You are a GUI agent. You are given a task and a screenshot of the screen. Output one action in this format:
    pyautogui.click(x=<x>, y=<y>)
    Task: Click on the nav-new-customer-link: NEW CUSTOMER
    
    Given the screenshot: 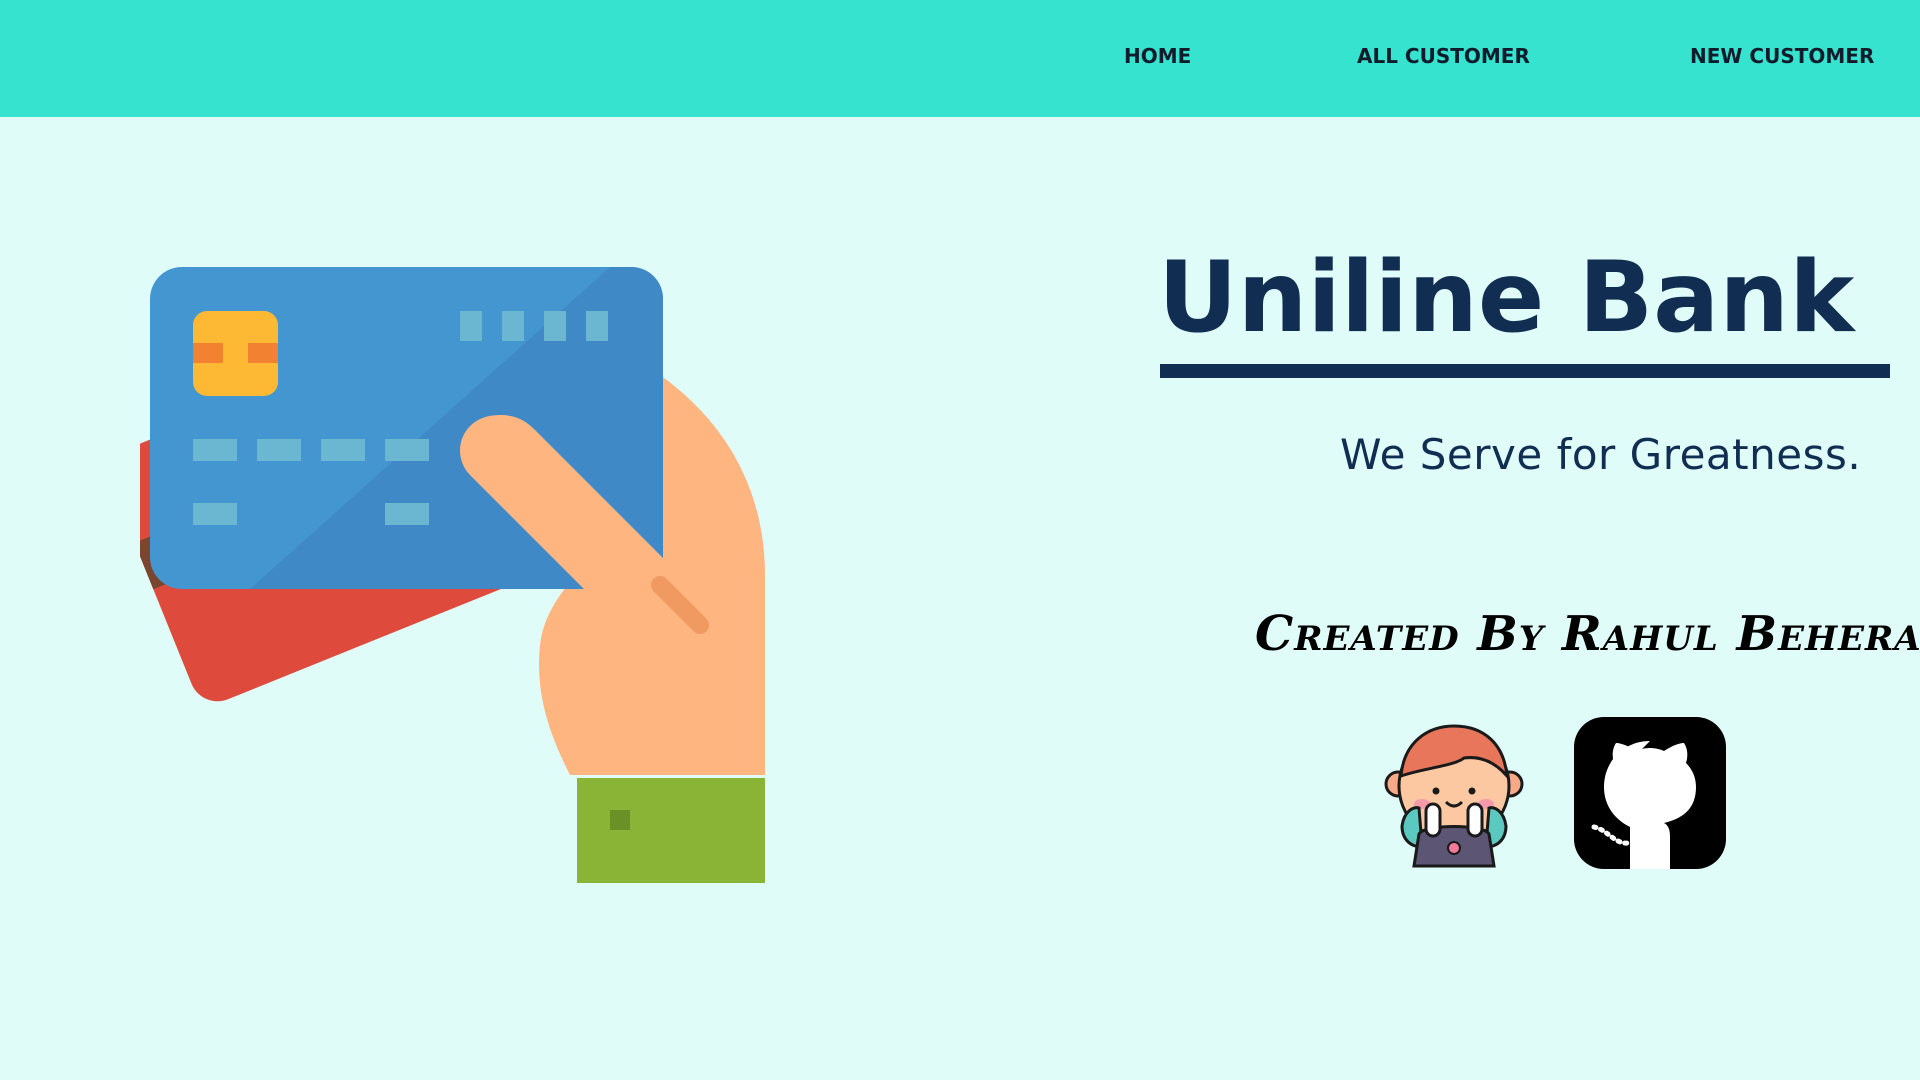 What is the action you would take?
    pyautogui.click(x=1782, y=56)
    